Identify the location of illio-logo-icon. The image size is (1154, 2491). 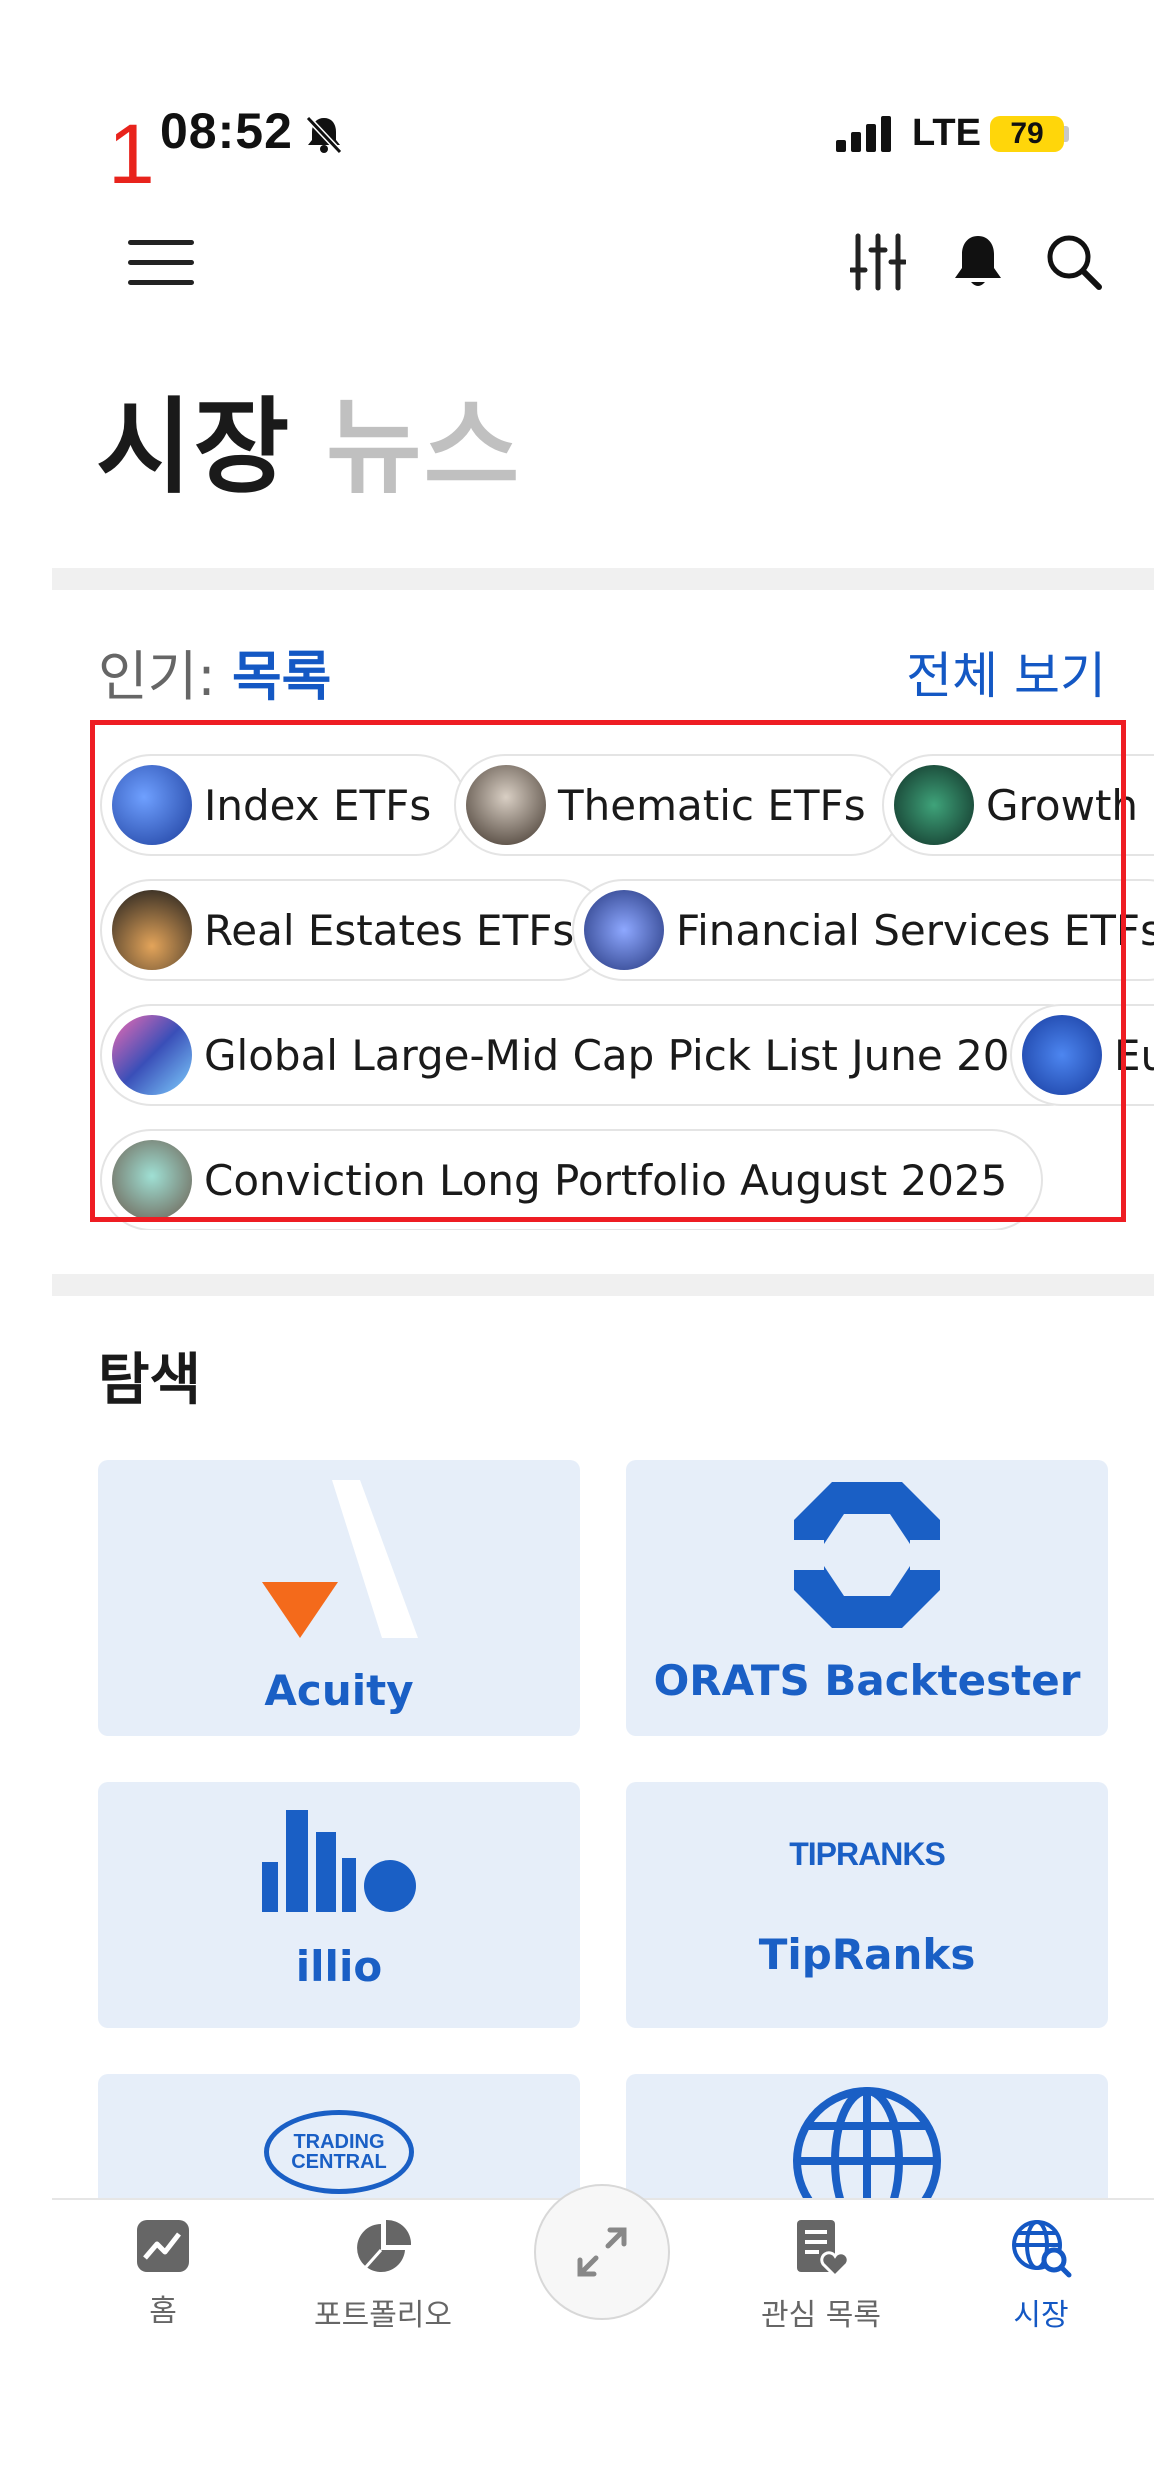
(339, 1861).